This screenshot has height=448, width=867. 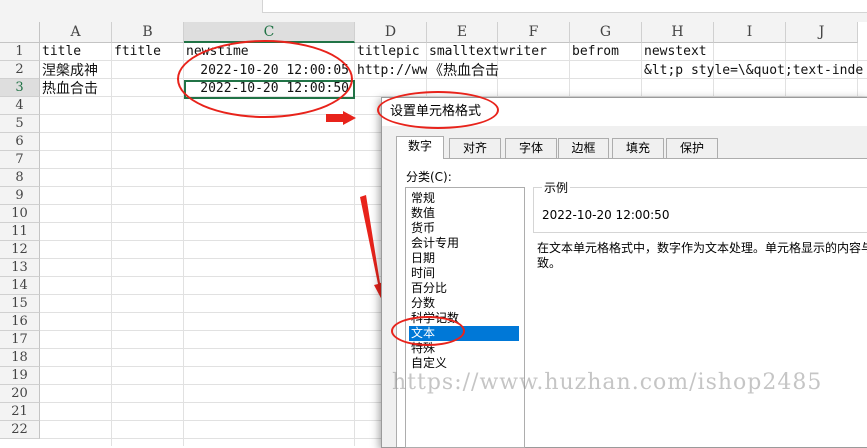 I want to click on column-header-E: E, so click(x=462, y=32).